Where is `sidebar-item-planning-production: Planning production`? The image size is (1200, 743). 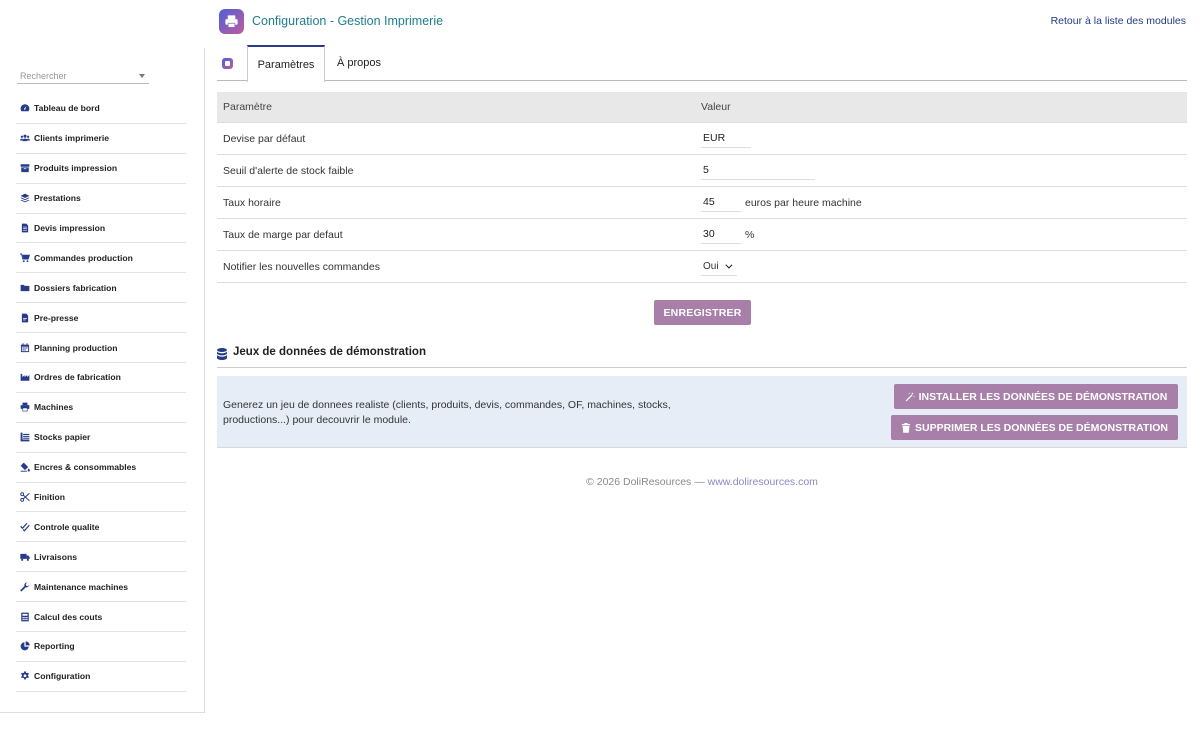
sidebar-item-planning-production: Planning production is located at coordinates (101, 348).